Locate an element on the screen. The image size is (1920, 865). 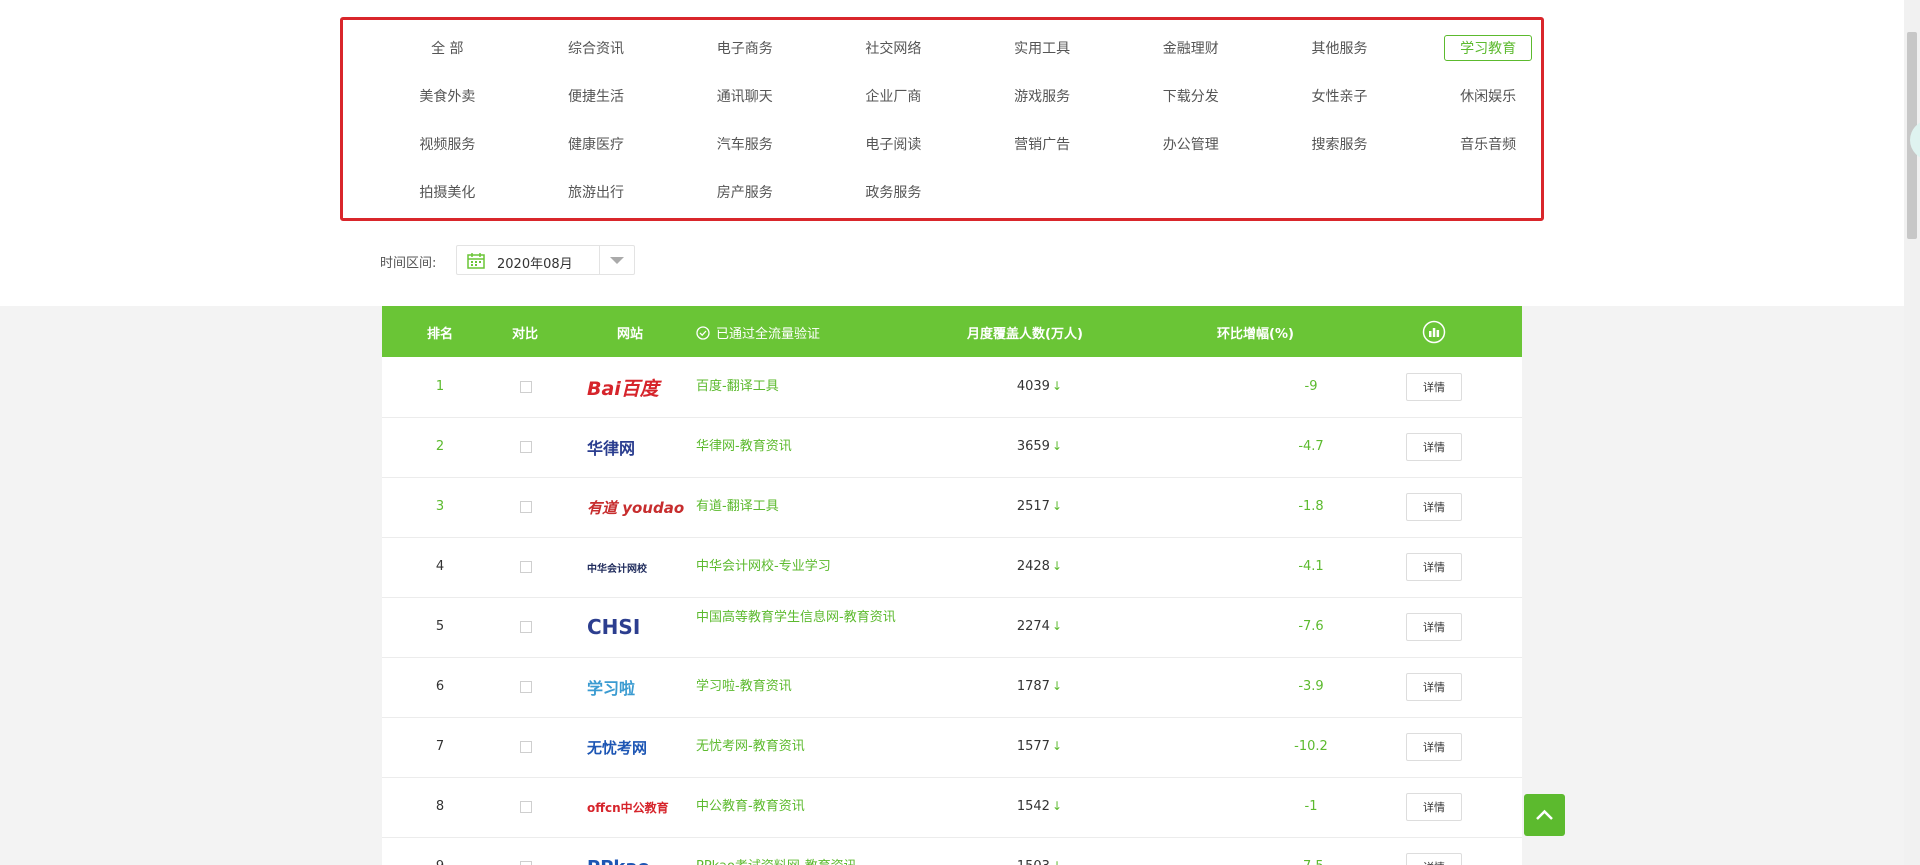
site-name-link: PPkao考试资料网-教育资讯 is located at coordinates (806, 862).